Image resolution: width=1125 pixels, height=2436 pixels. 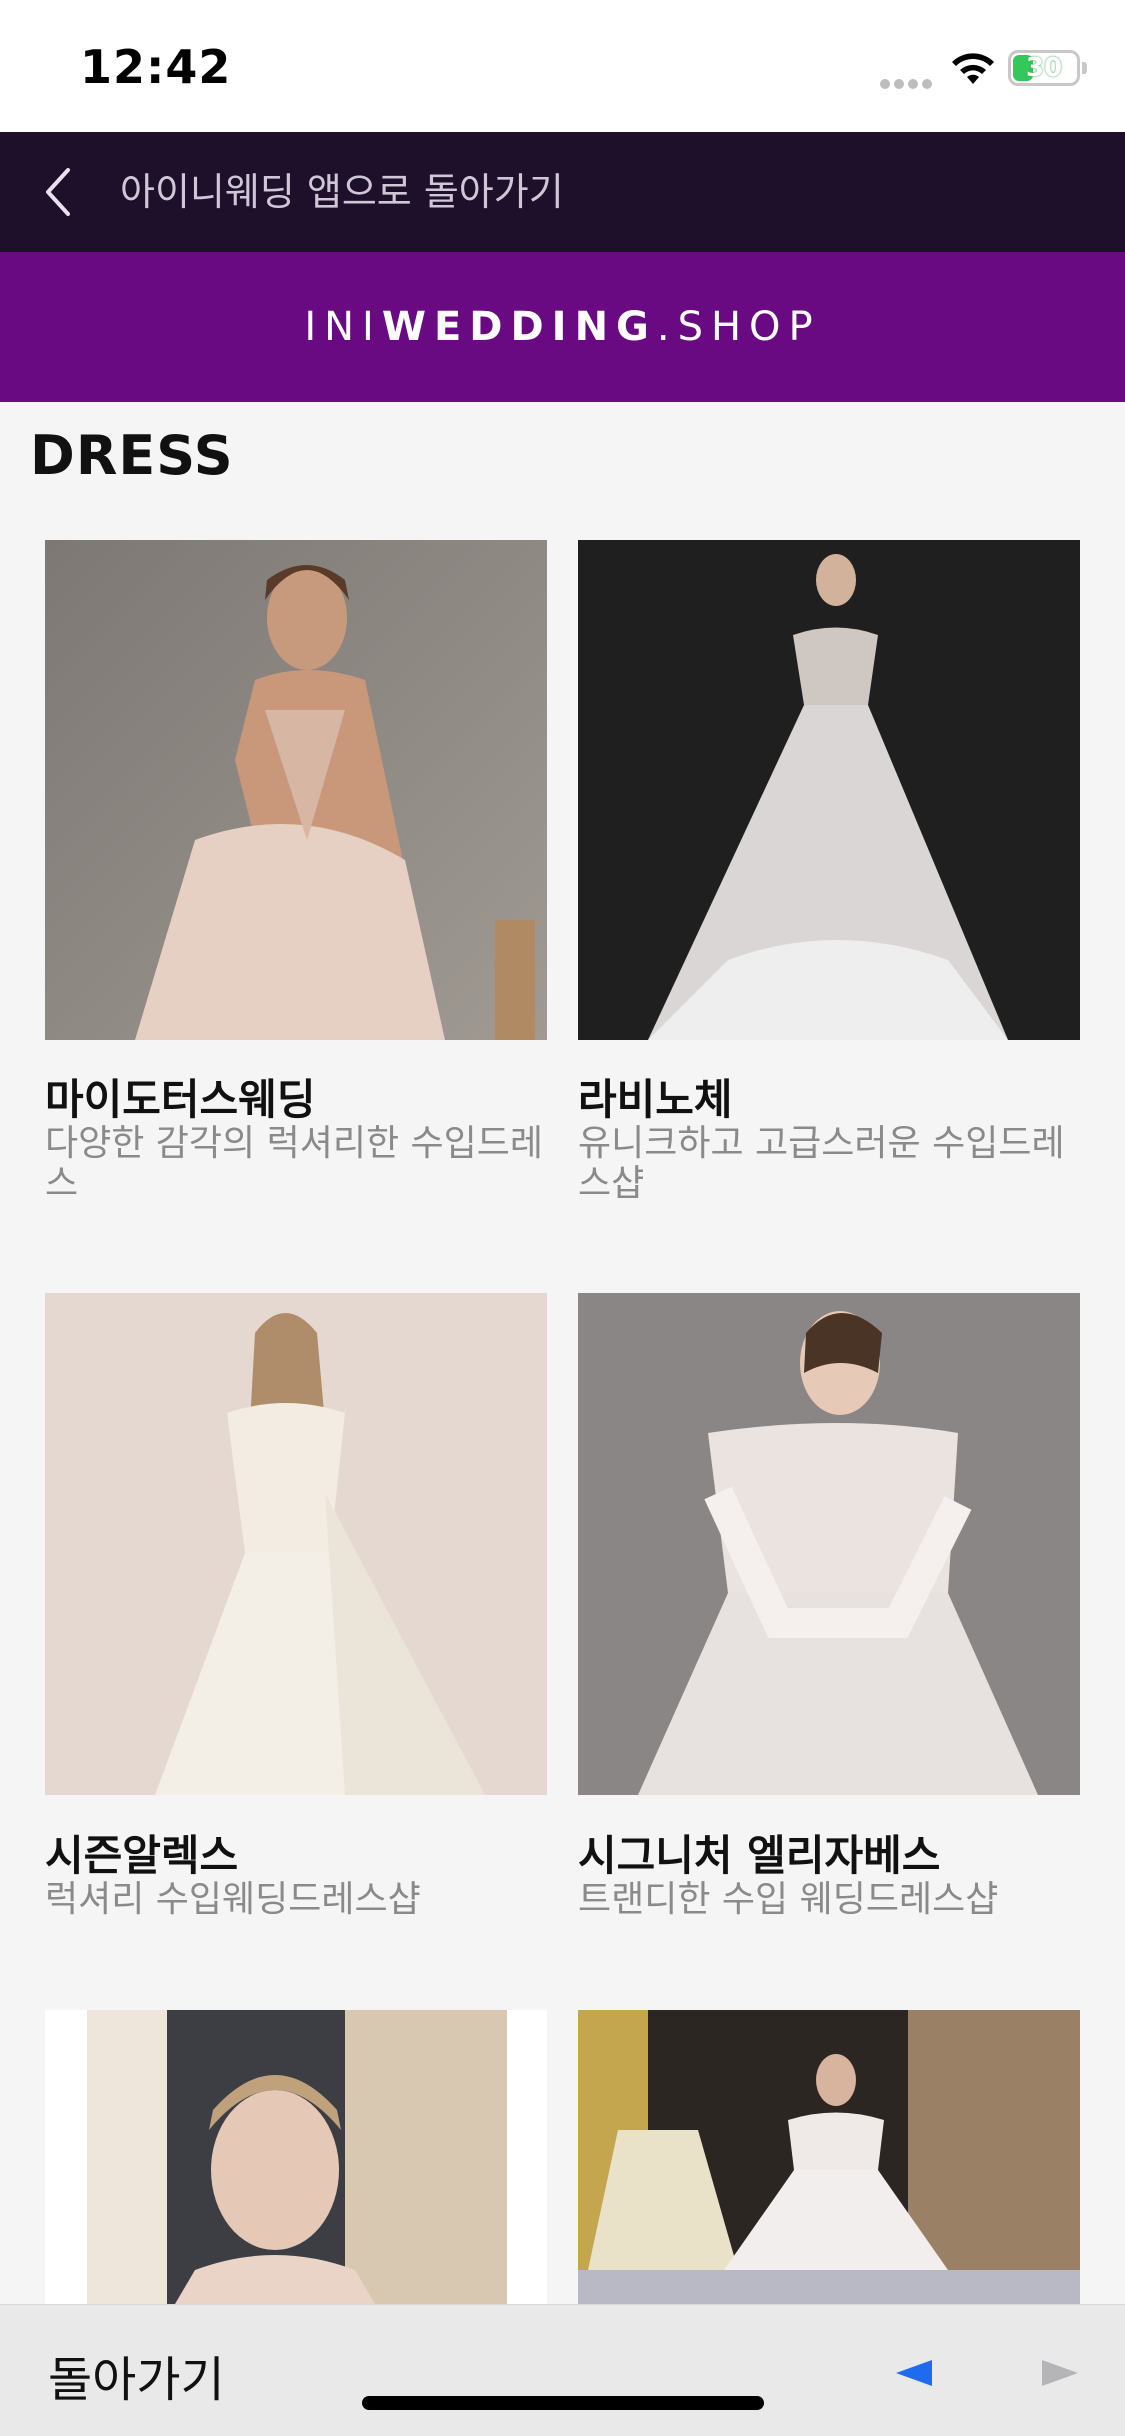 I want to click on brand-logo-part1: INI, so click(x=343, y=327).